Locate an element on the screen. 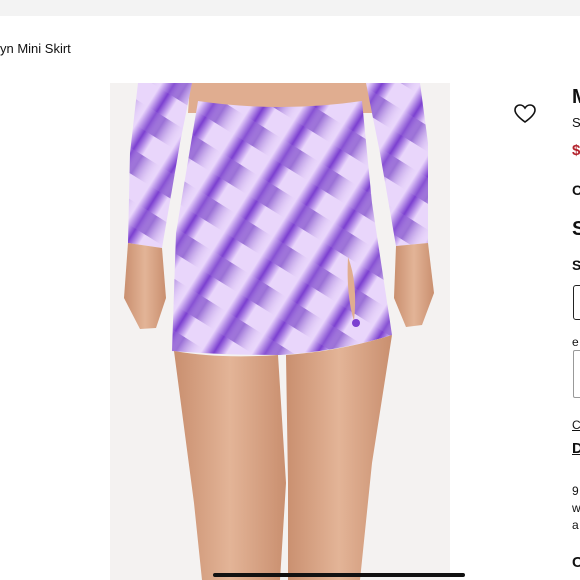  product-price: $ is located at coordinates (576, 150).